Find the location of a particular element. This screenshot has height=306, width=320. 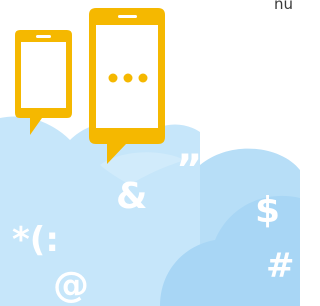

ampersand-symbol: & is located at coordinates (131, 196).